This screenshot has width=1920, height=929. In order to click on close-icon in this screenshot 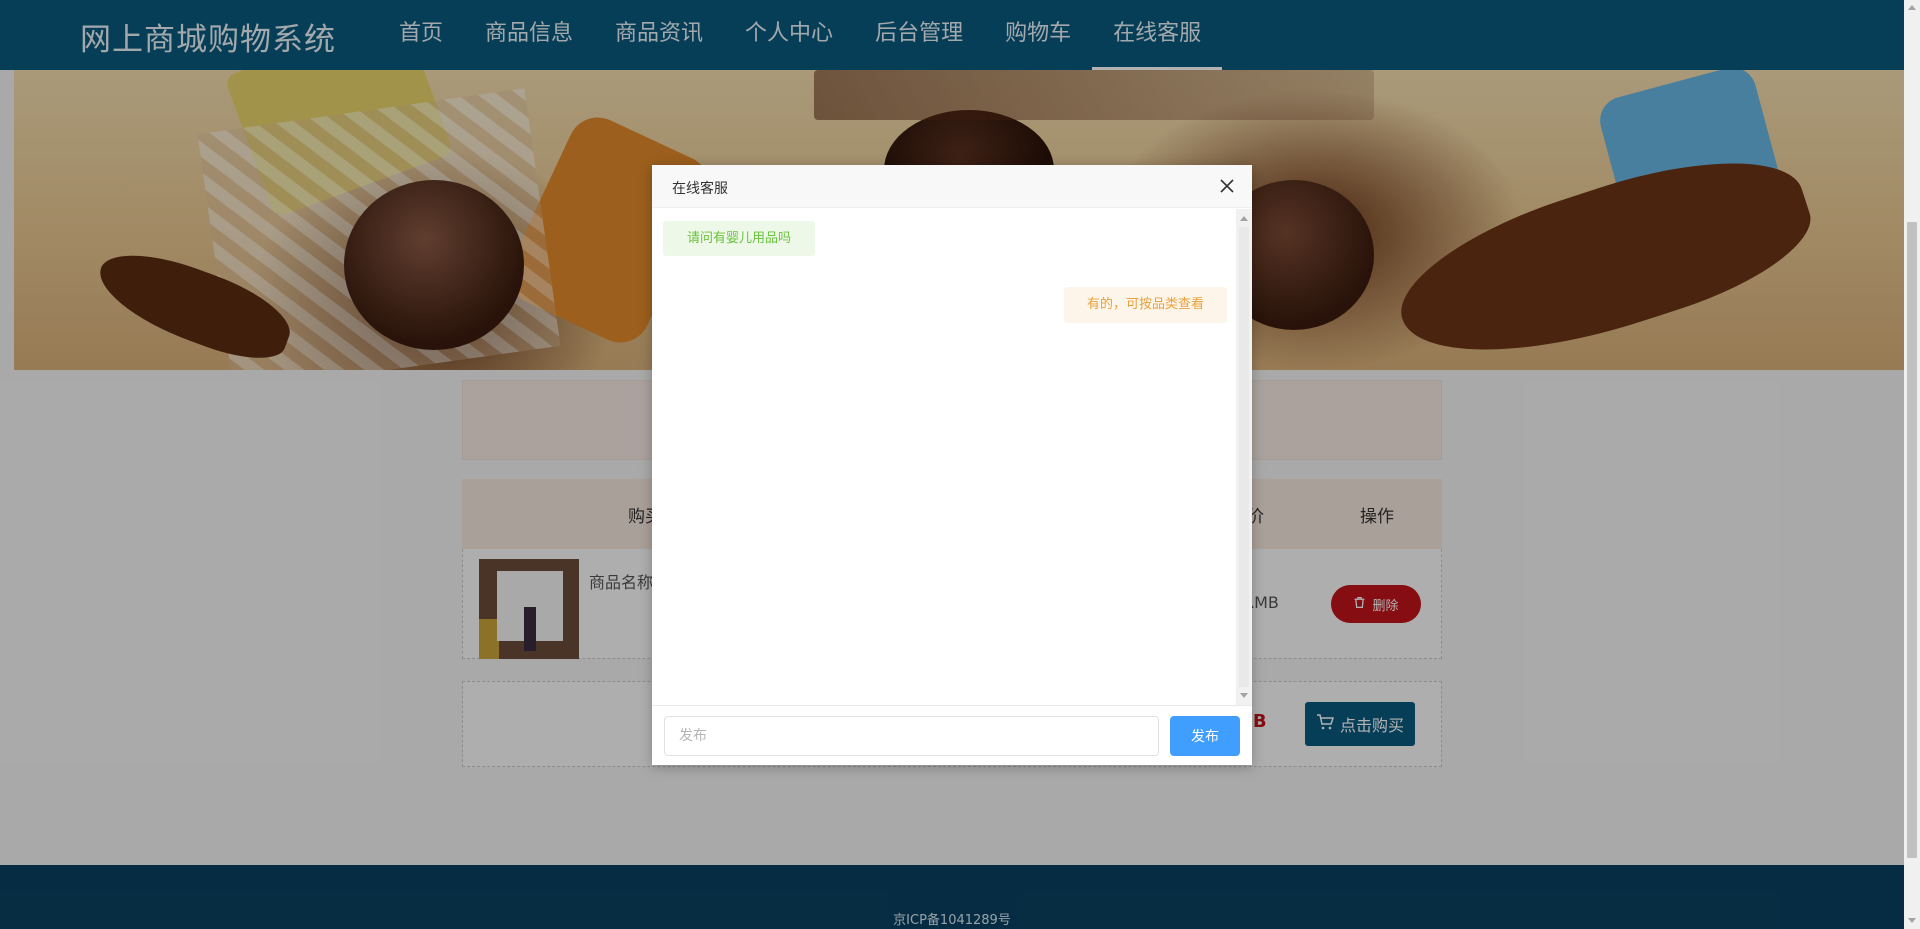, I will do `click(1227, 186)`.